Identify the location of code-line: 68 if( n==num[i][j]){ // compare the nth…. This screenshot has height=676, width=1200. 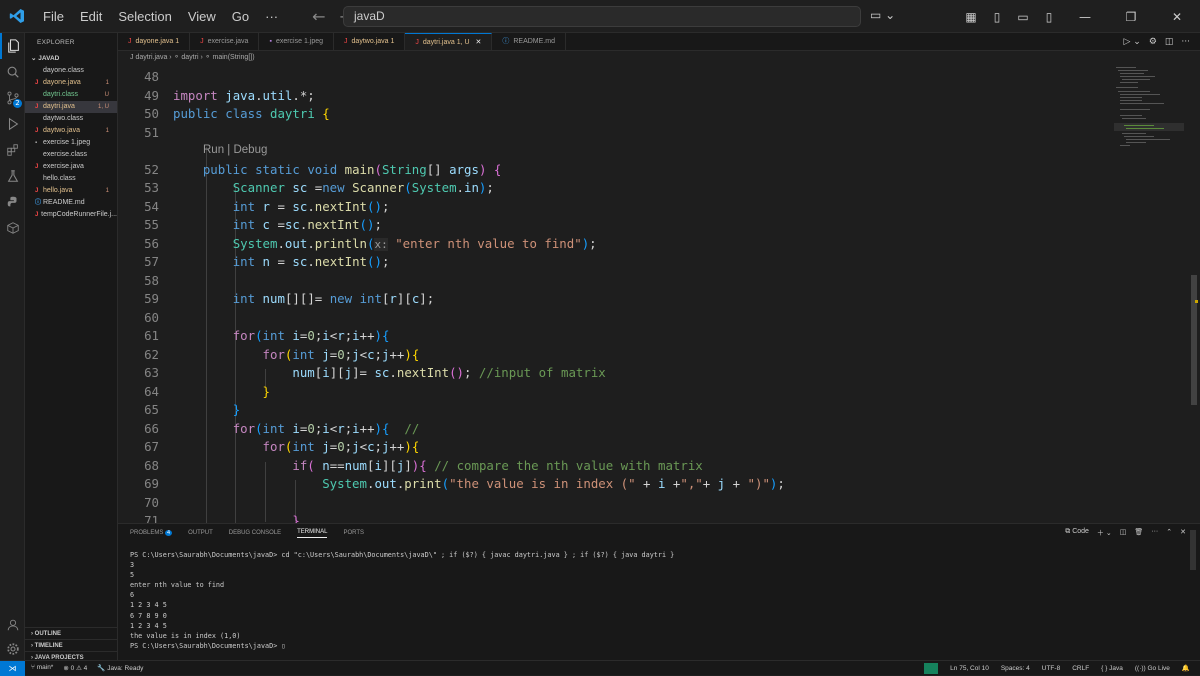
(618, 466).